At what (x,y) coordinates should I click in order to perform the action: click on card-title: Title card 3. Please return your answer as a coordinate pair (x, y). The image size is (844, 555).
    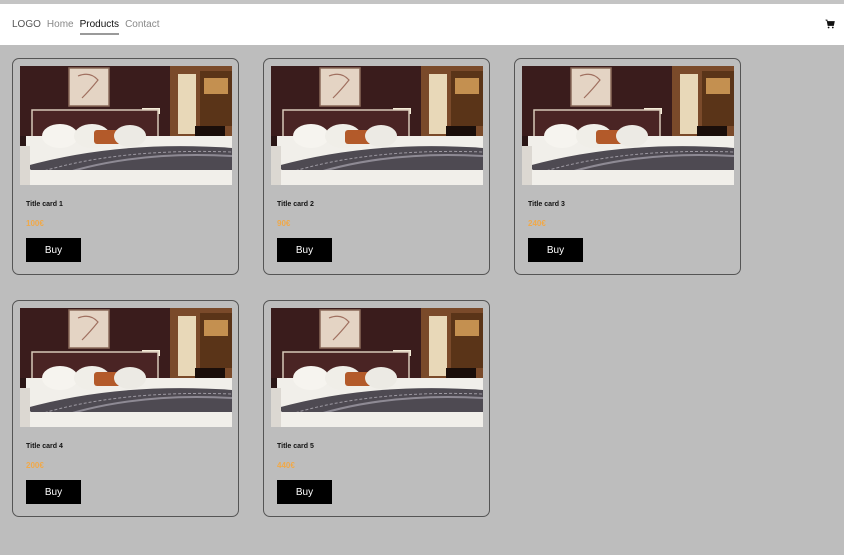
    Looking at the image, I should click on (546, 204).